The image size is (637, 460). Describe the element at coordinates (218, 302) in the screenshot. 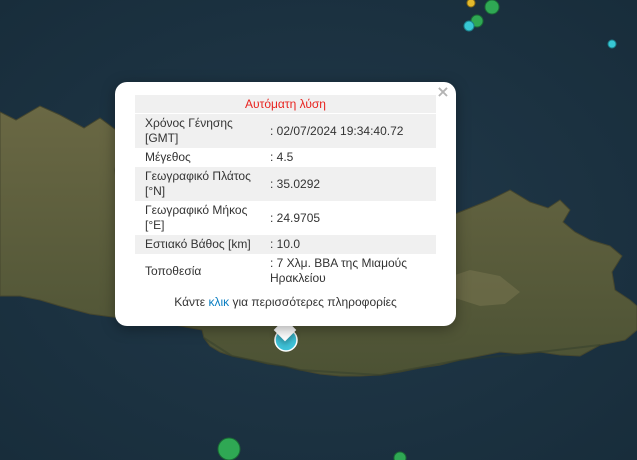

I see `more-info-link: κλικ` at that location.